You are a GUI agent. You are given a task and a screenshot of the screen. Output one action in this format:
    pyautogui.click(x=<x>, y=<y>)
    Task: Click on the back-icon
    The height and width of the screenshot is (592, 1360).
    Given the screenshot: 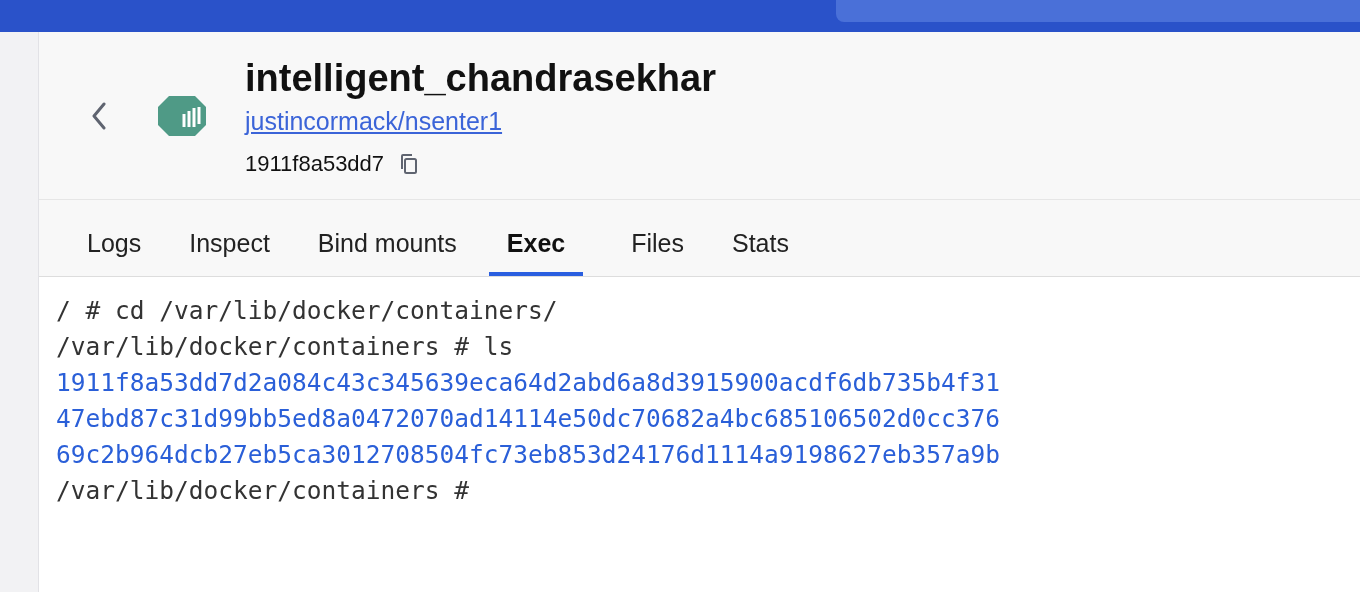 What is the action you would take?
    pyautogui.click(x=99, y=115)
    